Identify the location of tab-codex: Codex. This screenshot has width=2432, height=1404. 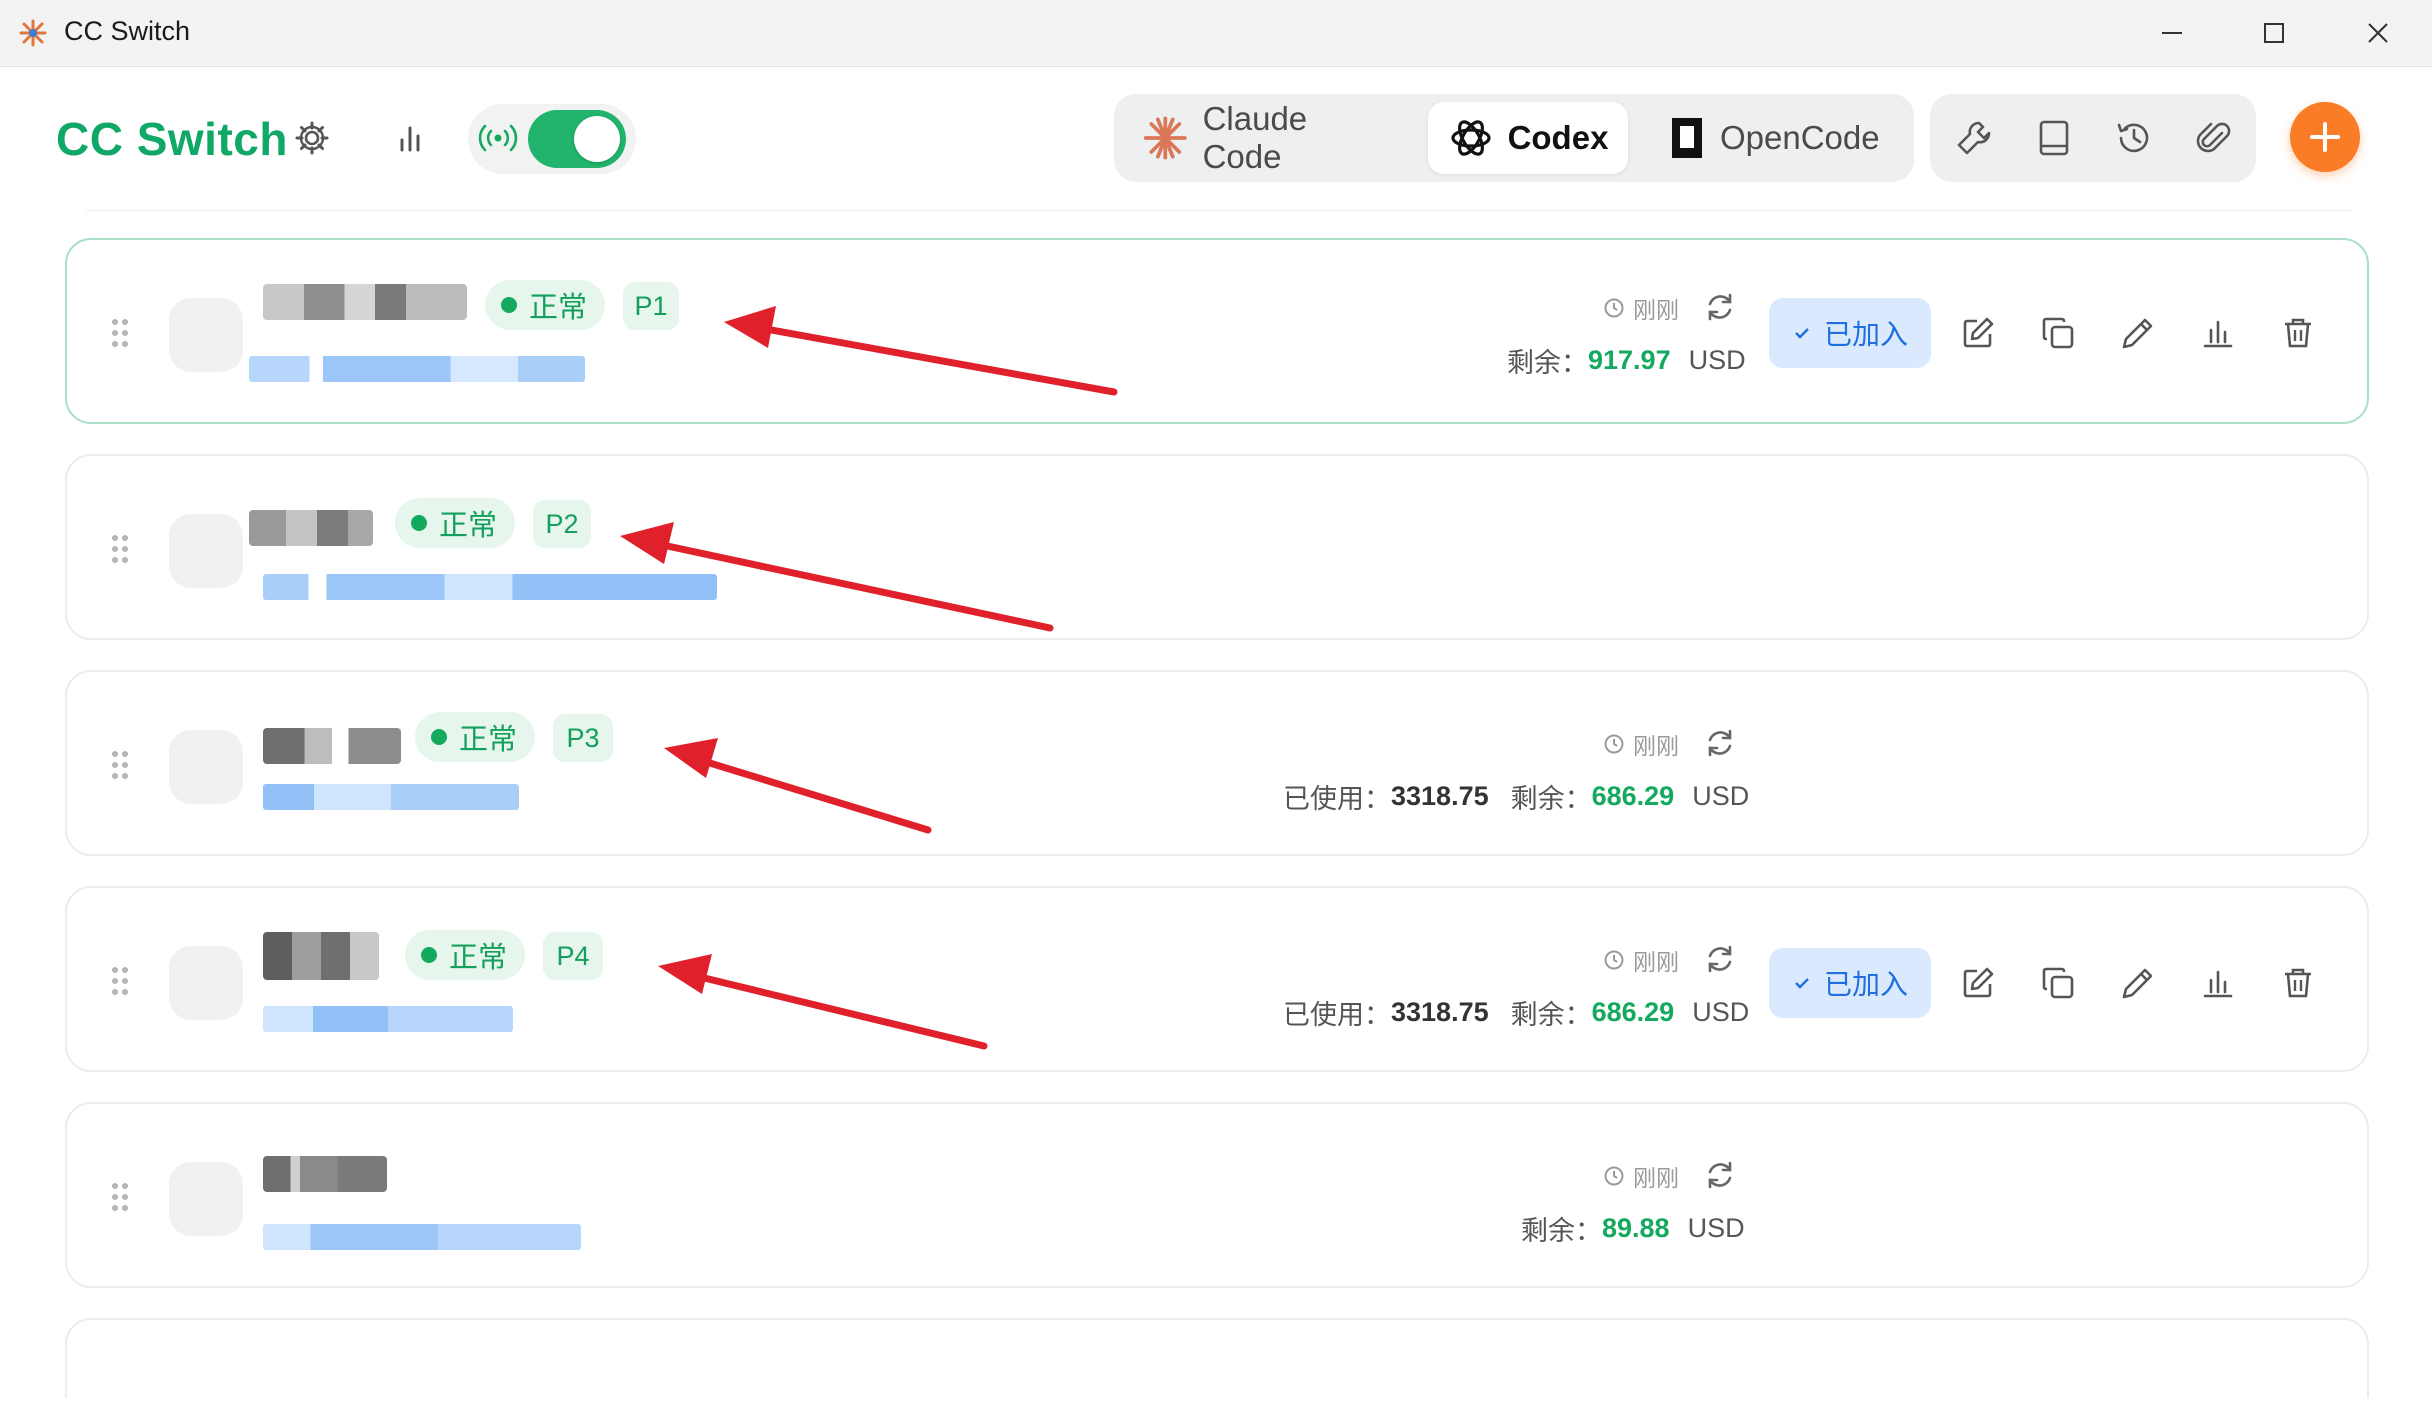
(1528, 138).